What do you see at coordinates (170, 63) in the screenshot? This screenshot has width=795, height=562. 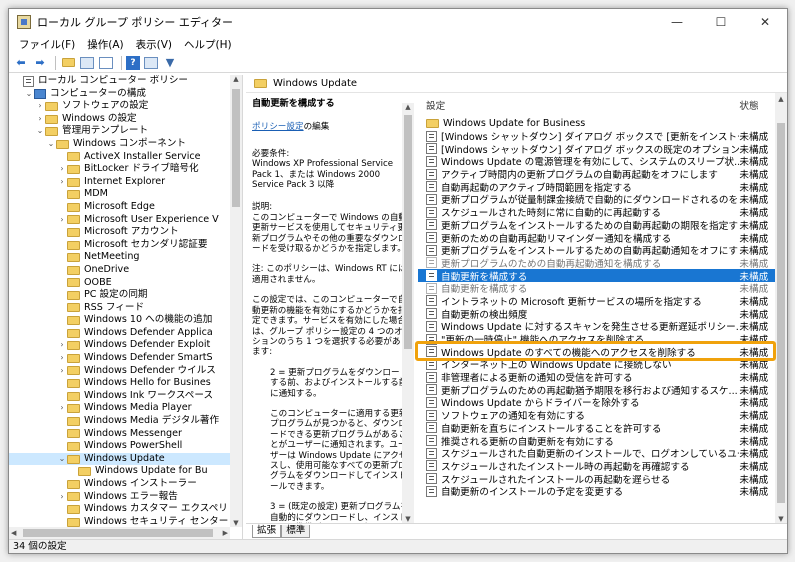 I see `filter-icon: ▼` at bounding box center [170, 63].